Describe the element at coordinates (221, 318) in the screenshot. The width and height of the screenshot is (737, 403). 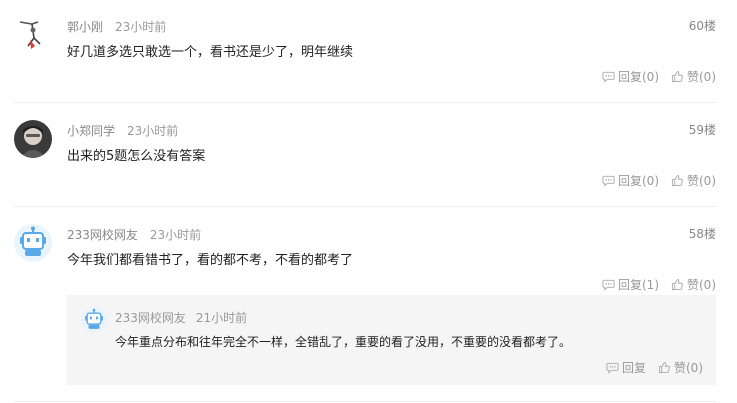
I see `timestamp: 21小时前` at that location.